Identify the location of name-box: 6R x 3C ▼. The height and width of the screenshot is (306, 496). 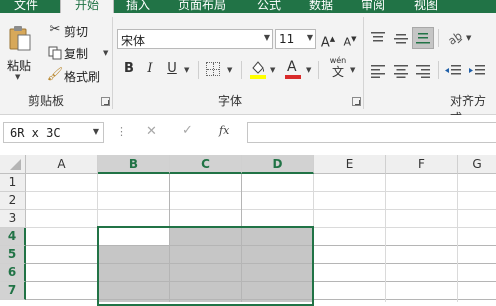
(53, 132).